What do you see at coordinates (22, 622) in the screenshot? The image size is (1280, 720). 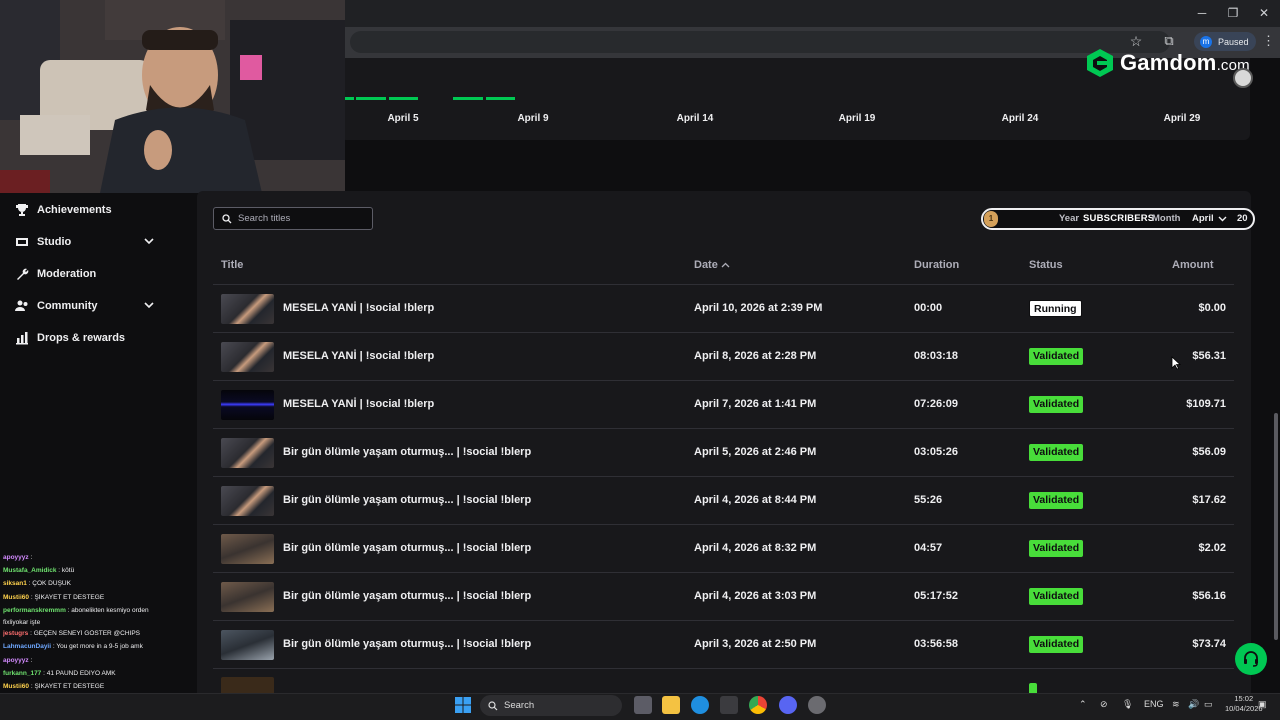 I see `chat-text: fixliyokar işte` at bounding box center [22, 622].